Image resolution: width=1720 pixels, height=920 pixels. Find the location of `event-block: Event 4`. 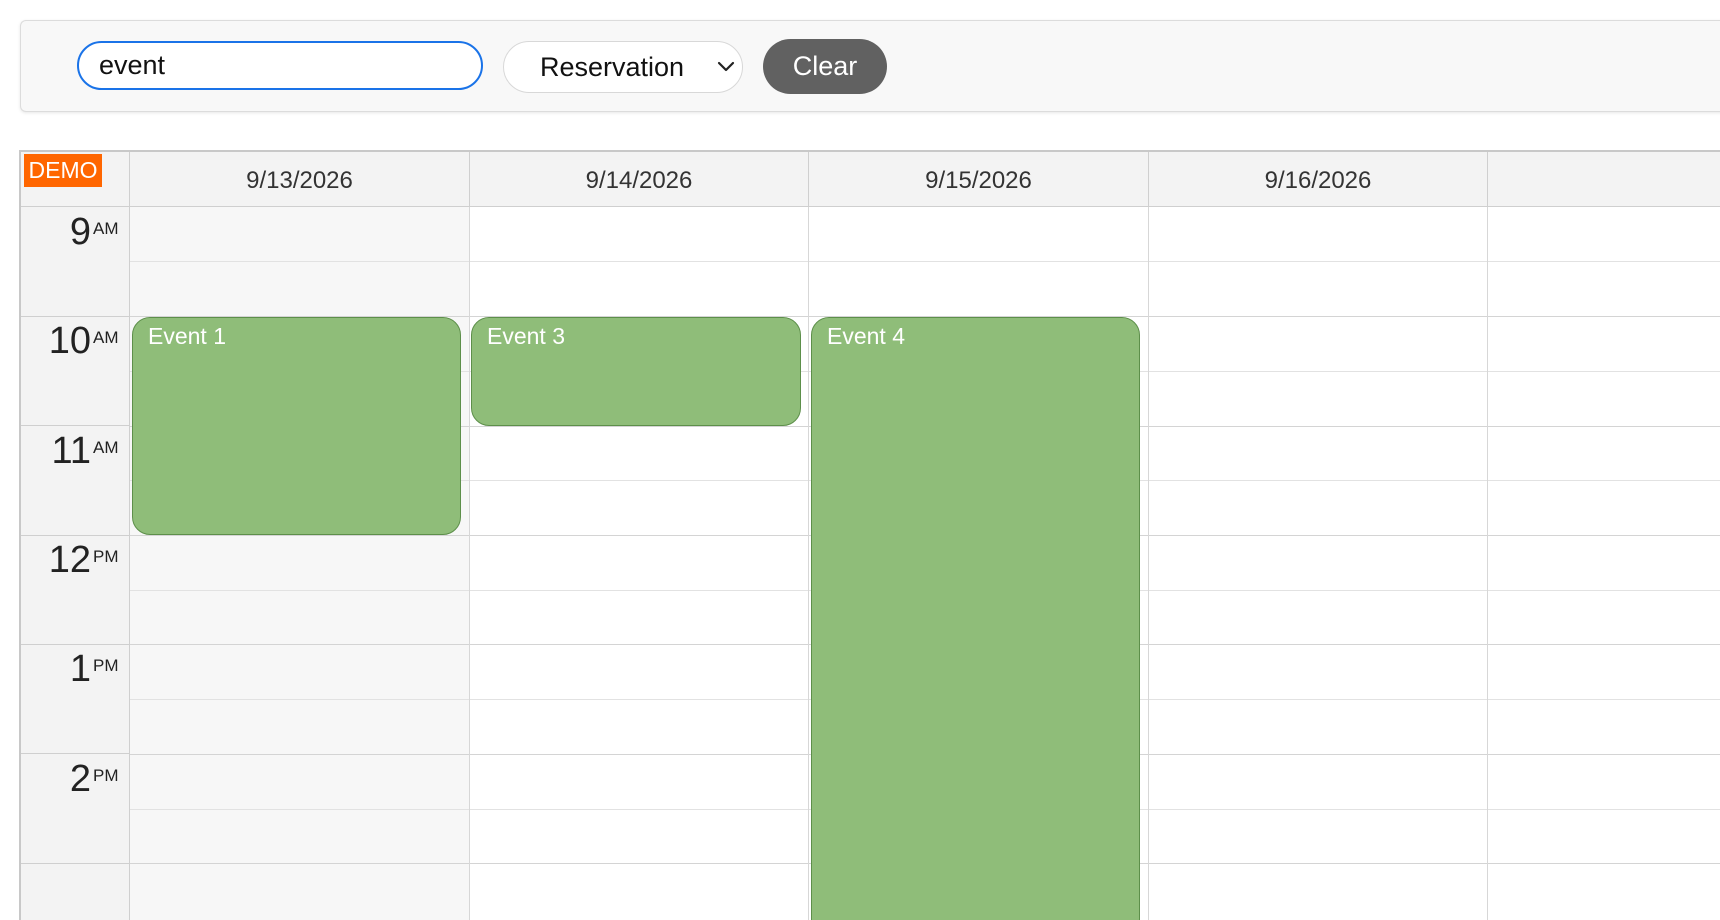

event-block: Event 4 is located at coordinates (975, 618).